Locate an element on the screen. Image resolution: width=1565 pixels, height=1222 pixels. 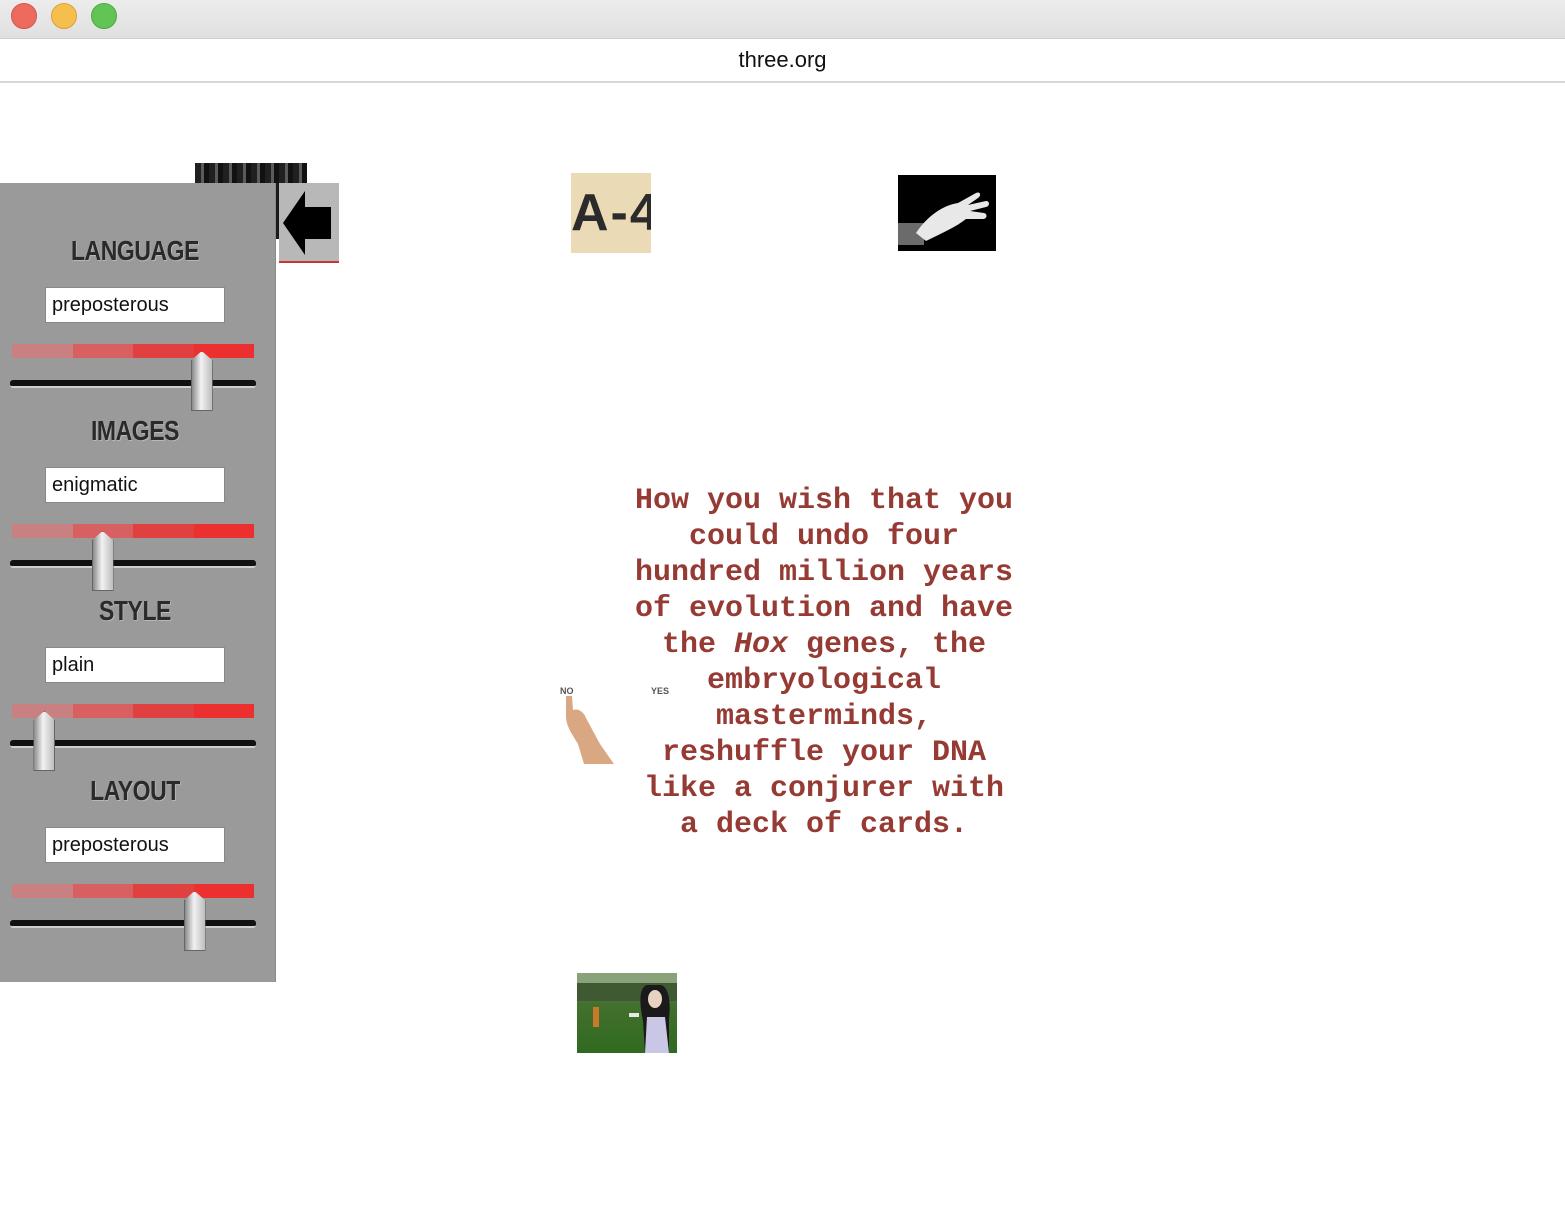
no-label: NO is located at coordinates (567, 691).